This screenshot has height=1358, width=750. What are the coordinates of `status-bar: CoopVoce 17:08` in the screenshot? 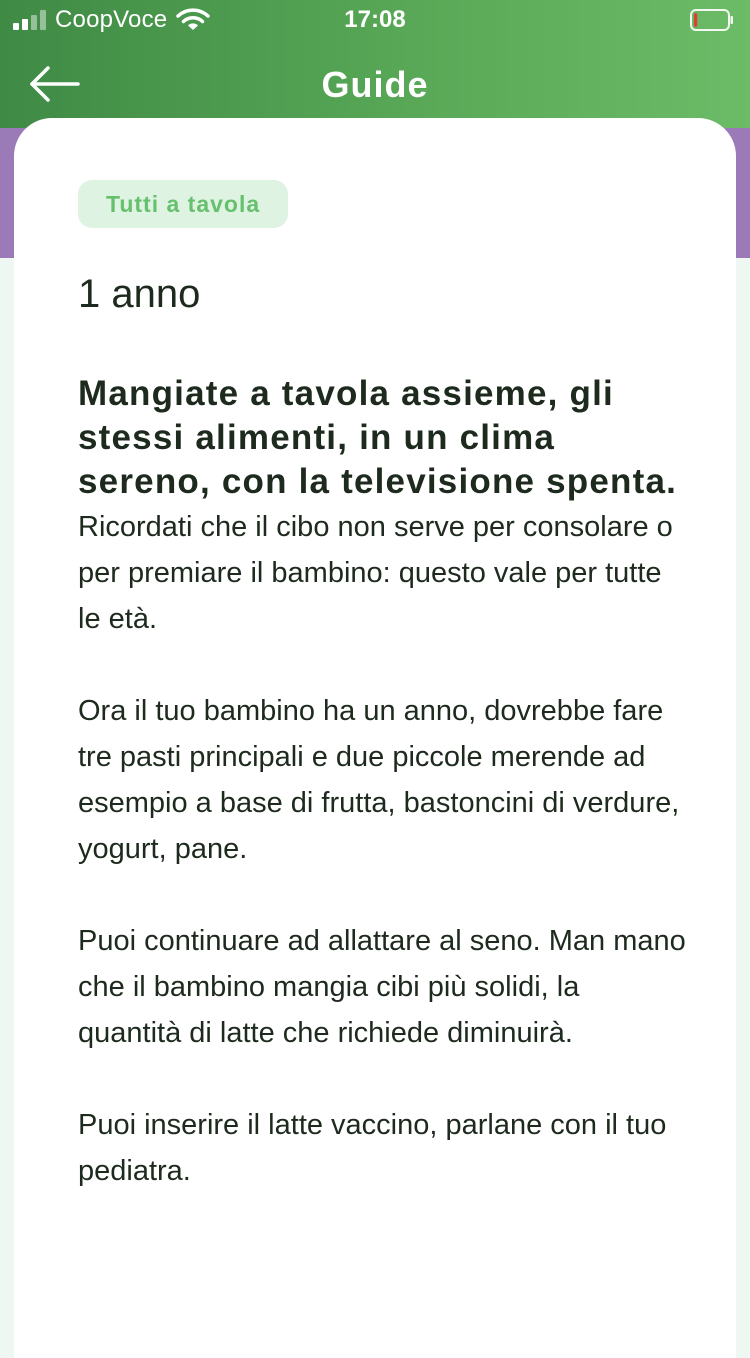 It's located at (375, 20).